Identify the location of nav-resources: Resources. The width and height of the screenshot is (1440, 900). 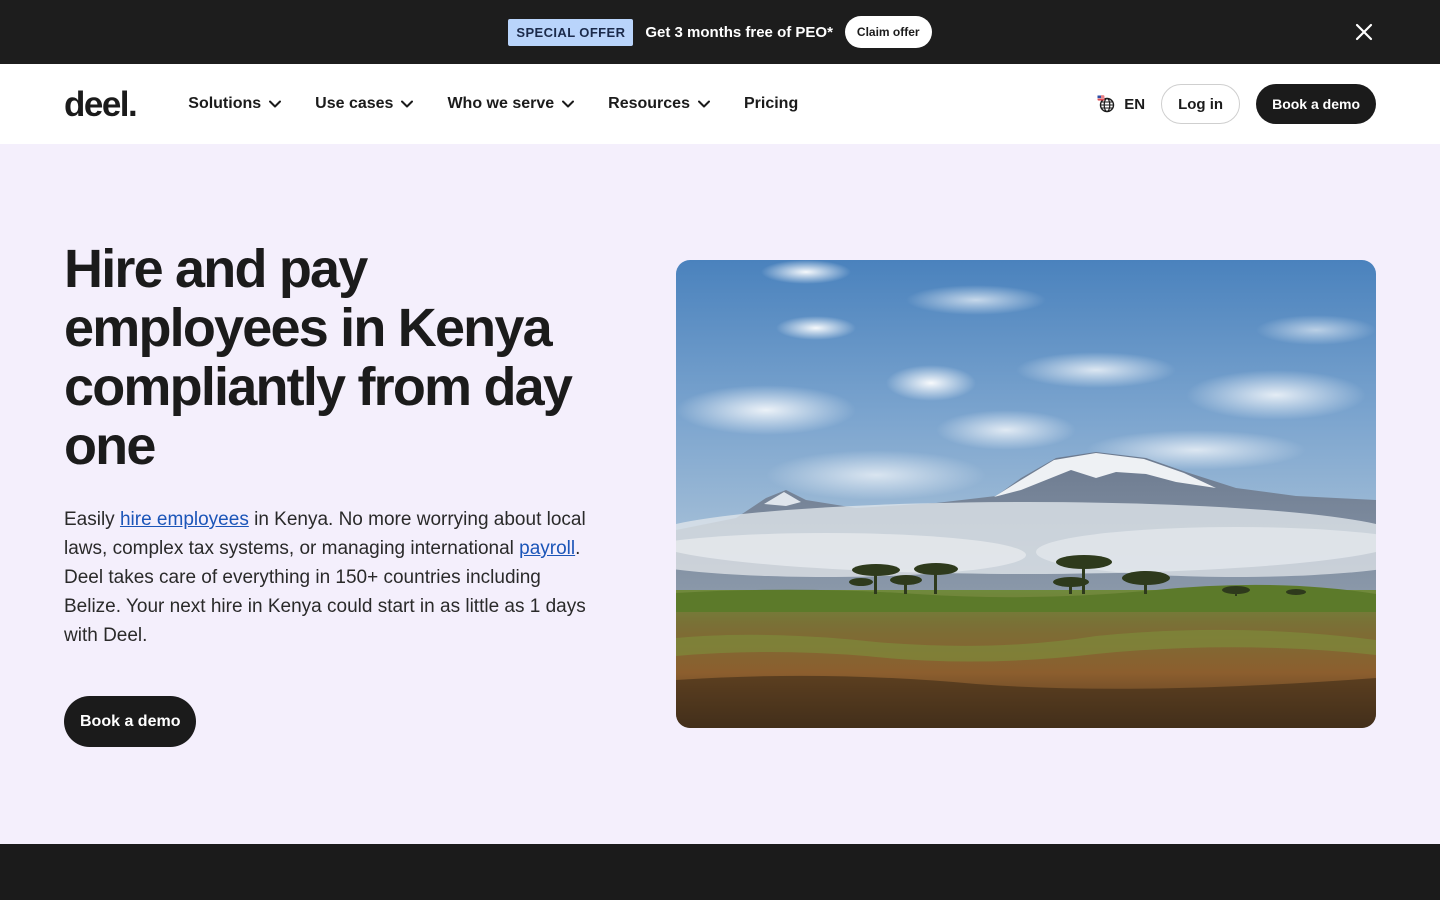
(659, 104).